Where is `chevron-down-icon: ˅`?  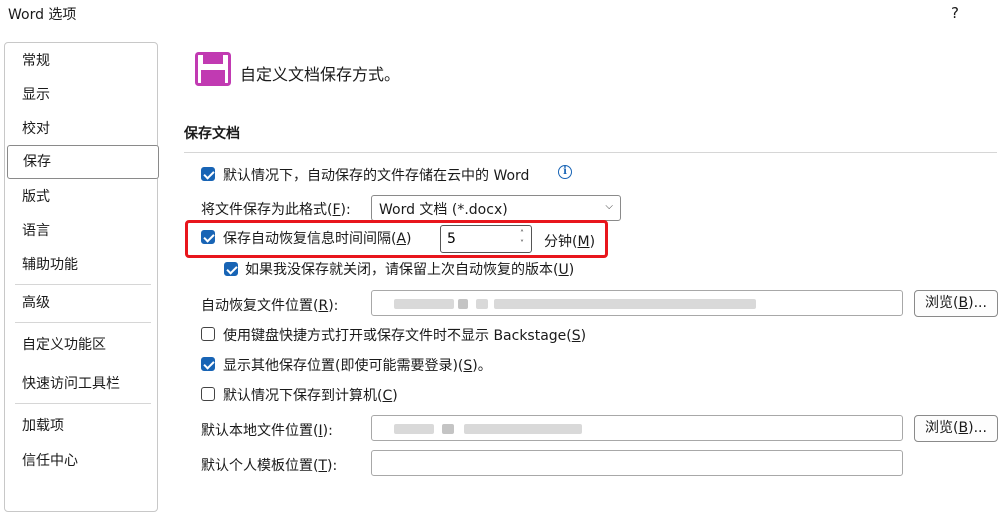
chevron-down-icon: ˅ is located at coordinates (522, 244).